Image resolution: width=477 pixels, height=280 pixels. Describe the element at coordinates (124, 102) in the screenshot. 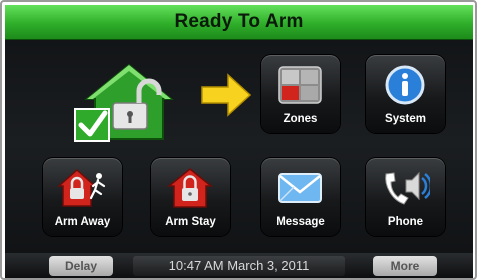

I see `green-house-unlocked-checkmark-icon` at that location.